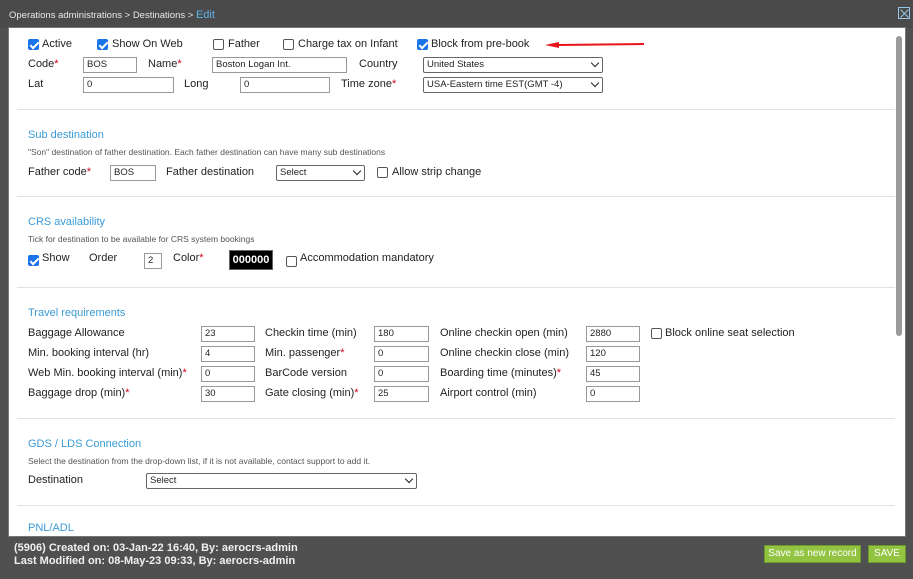 The width and height of the screenshot is (913, 579). What do you see at coordinates (110, 65) in the screenshot?
I see `code-input: BOS` at bounding box center [110, 65].